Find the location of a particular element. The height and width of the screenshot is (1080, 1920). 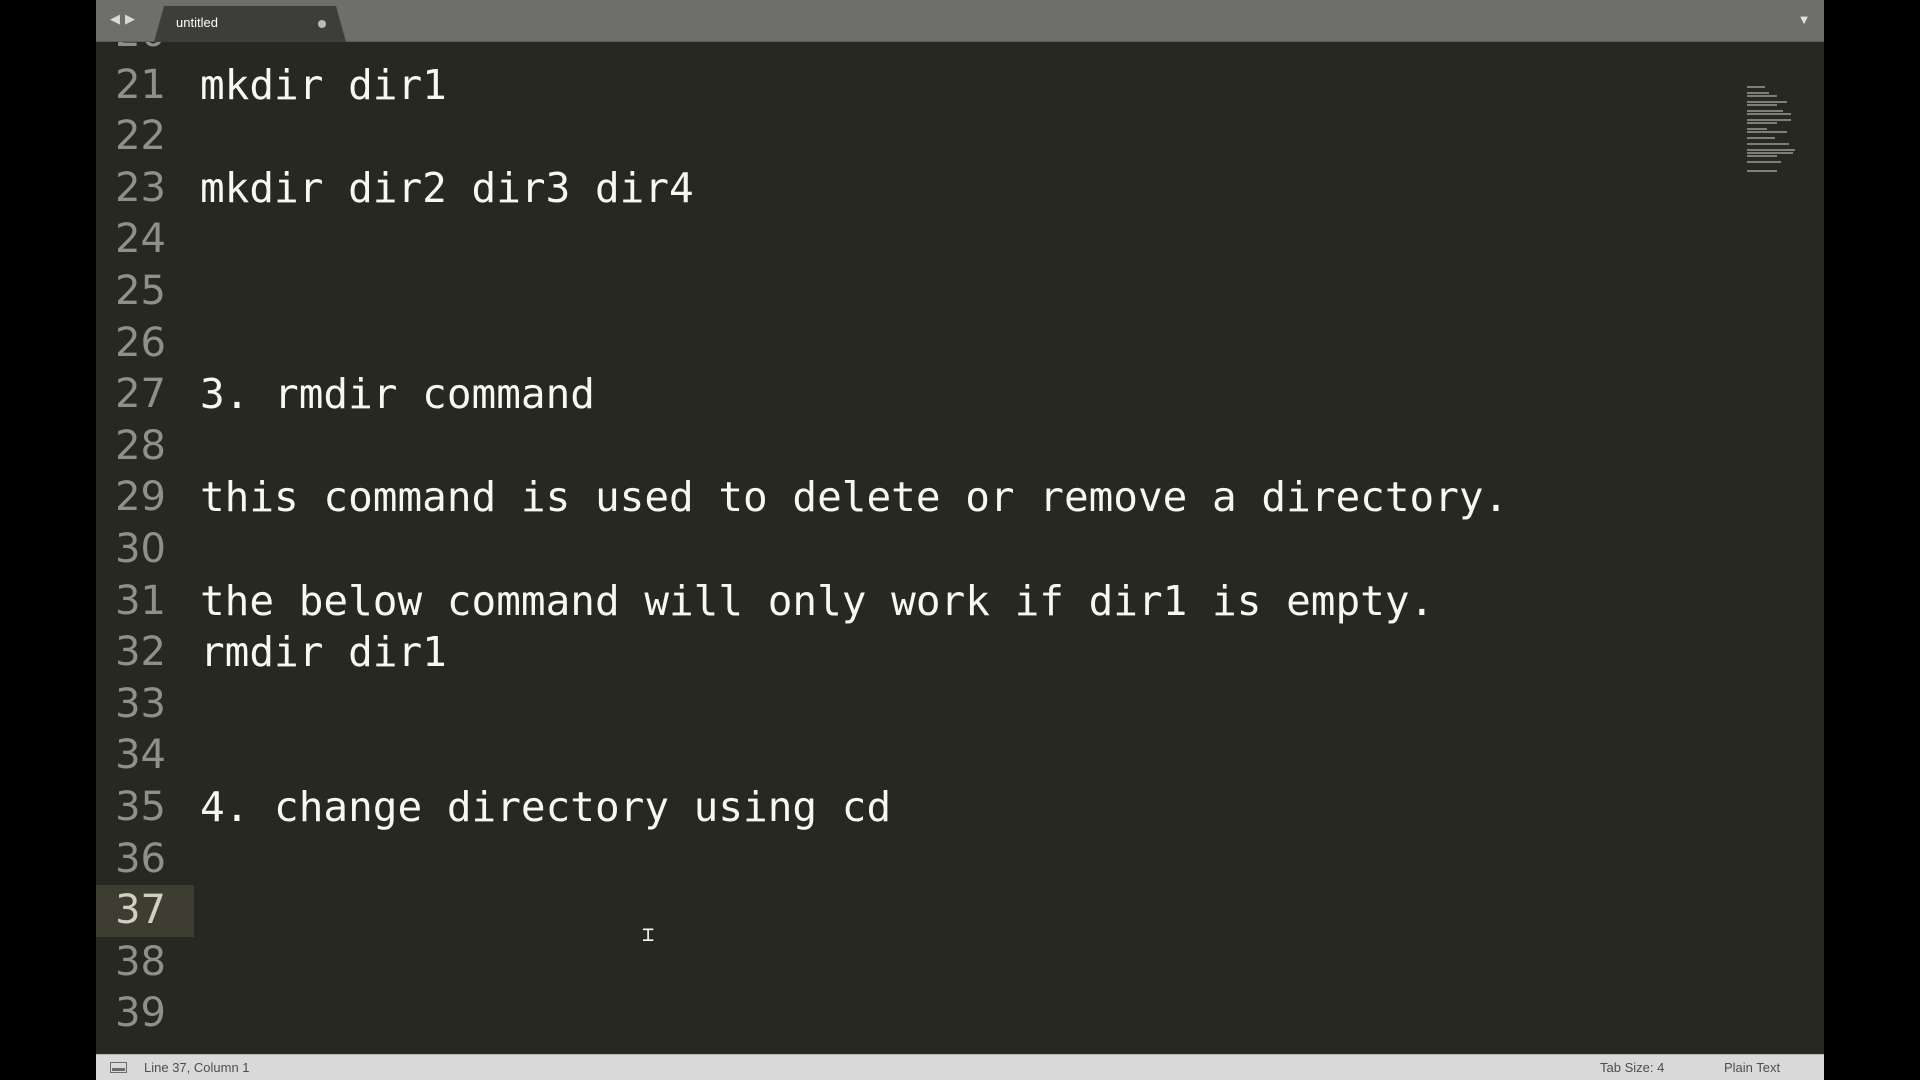

line-number: 32 is located at coordinates (140, 652).